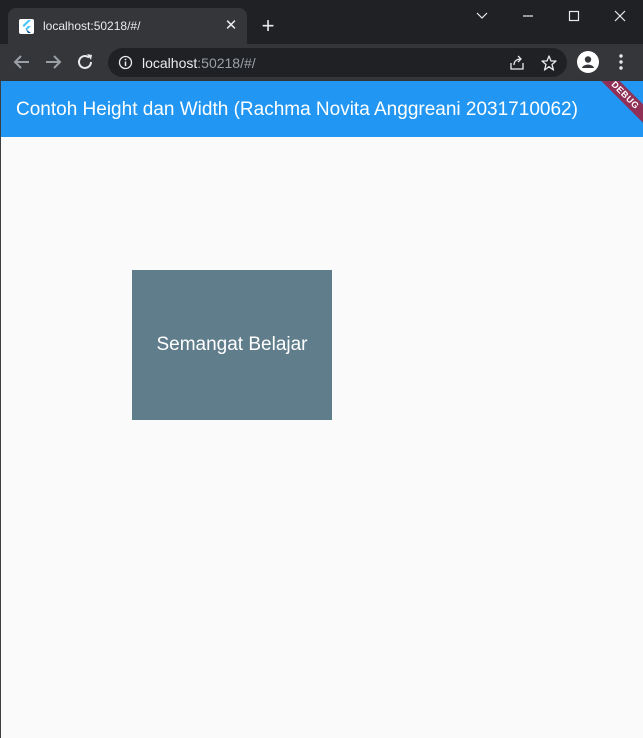 This screenshot has width=643, height=738. Describe the element at coordinates (621, 62) in the screenshot. I see `kebab-menu-icon` at that location.